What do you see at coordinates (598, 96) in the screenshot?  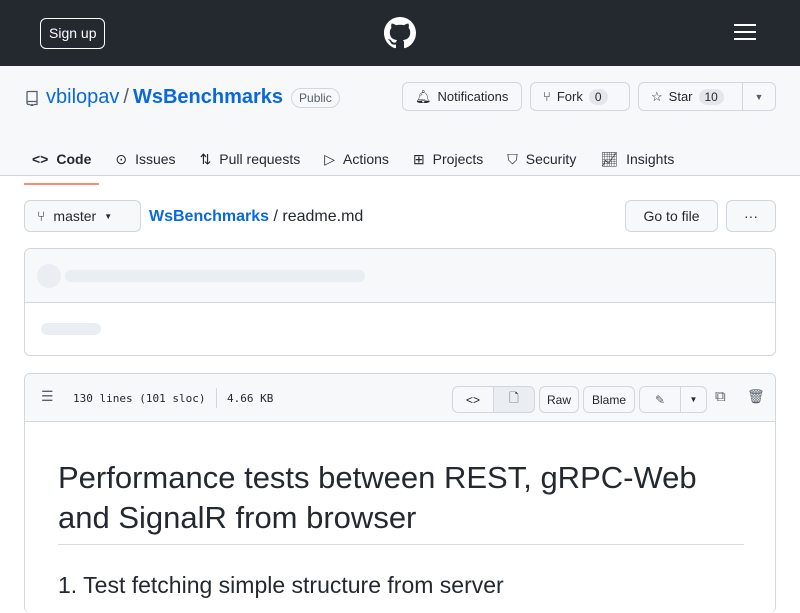 I see `fork-count: 0` at bounding box center [598, 96].